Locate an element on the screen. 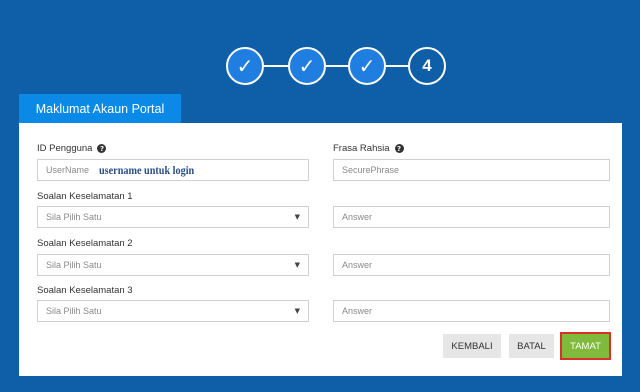 The height and width of the screenshot is (392, 640). security-question-3-label-text: Soalan Keselamatan 3 is located at coordinates (85, 290).